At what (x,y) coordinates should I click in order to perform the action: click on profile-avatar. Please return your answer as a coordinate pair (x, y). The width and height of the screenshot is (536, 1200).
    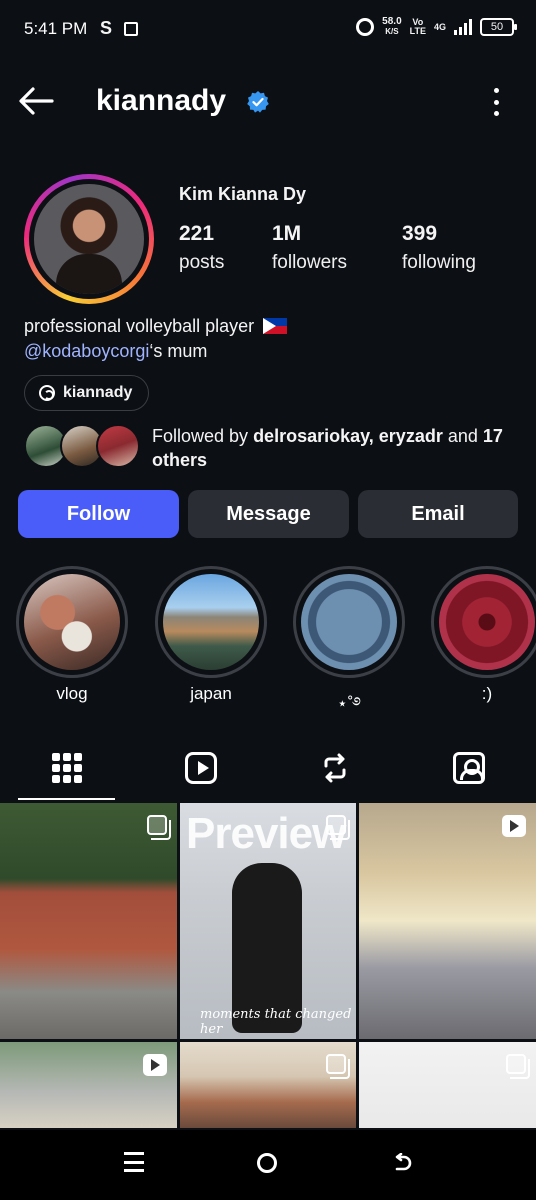
    Looking at the image, I should click on (89, 239).